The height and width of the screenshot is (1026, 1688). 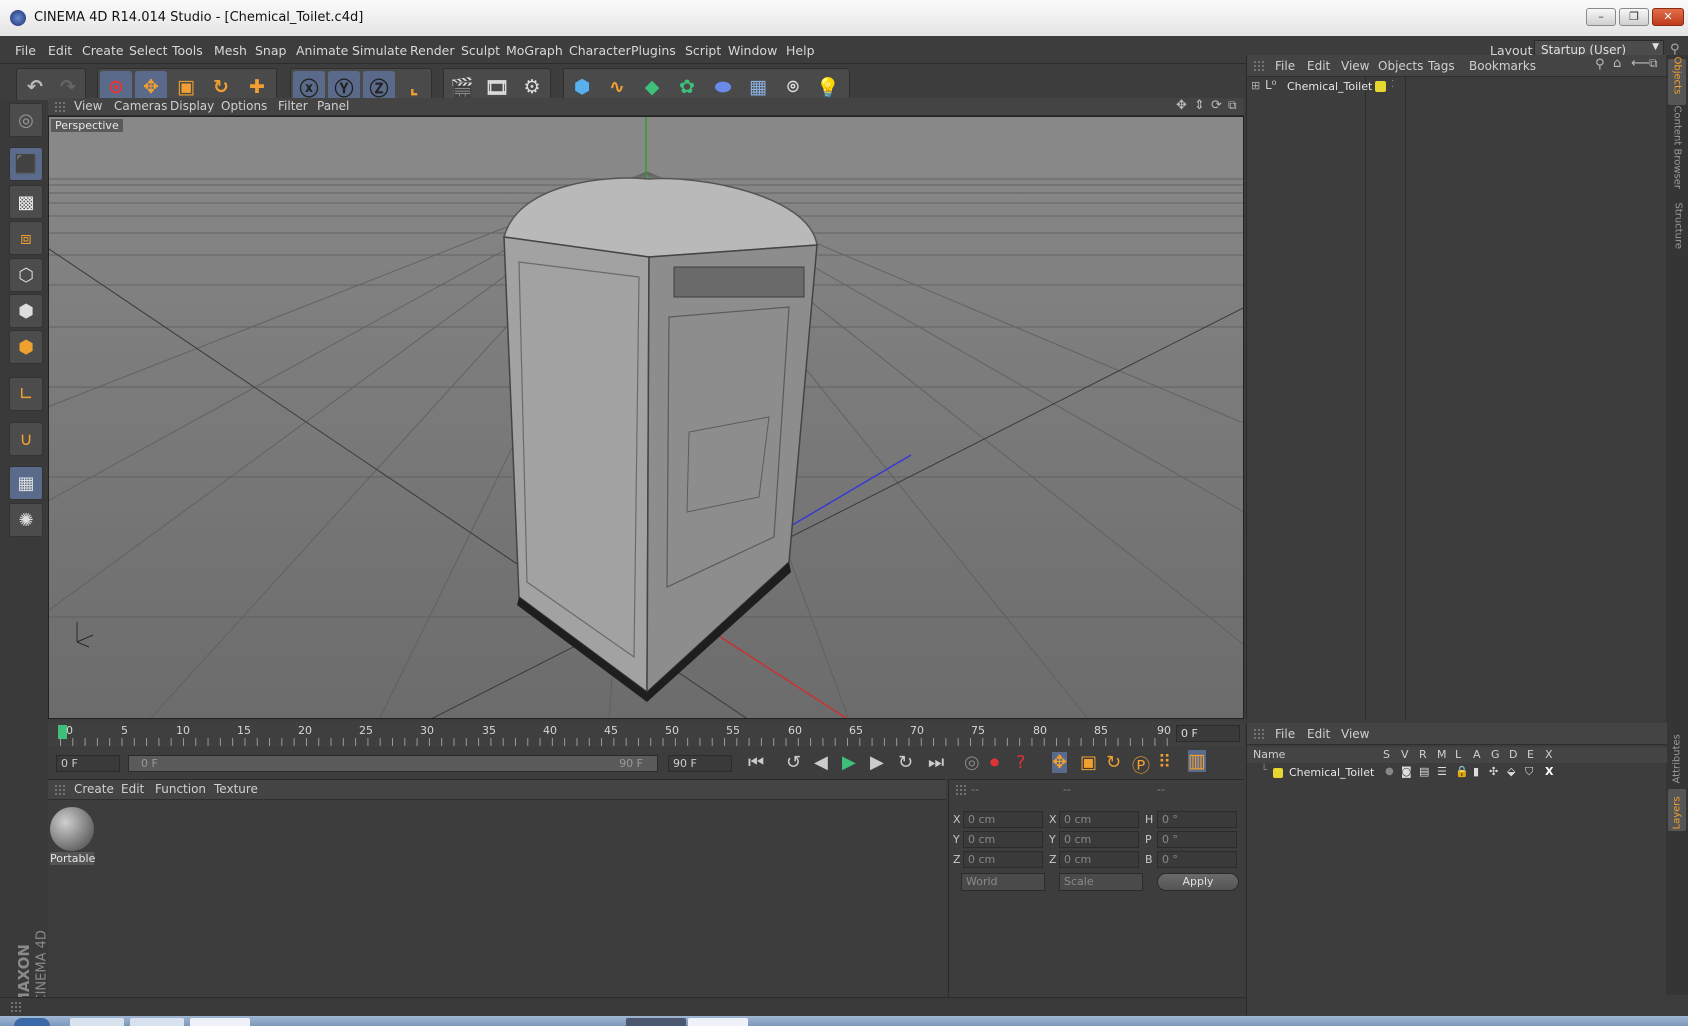 I want to click on viewport-menu-options: Options, so click(x=244, y=106).